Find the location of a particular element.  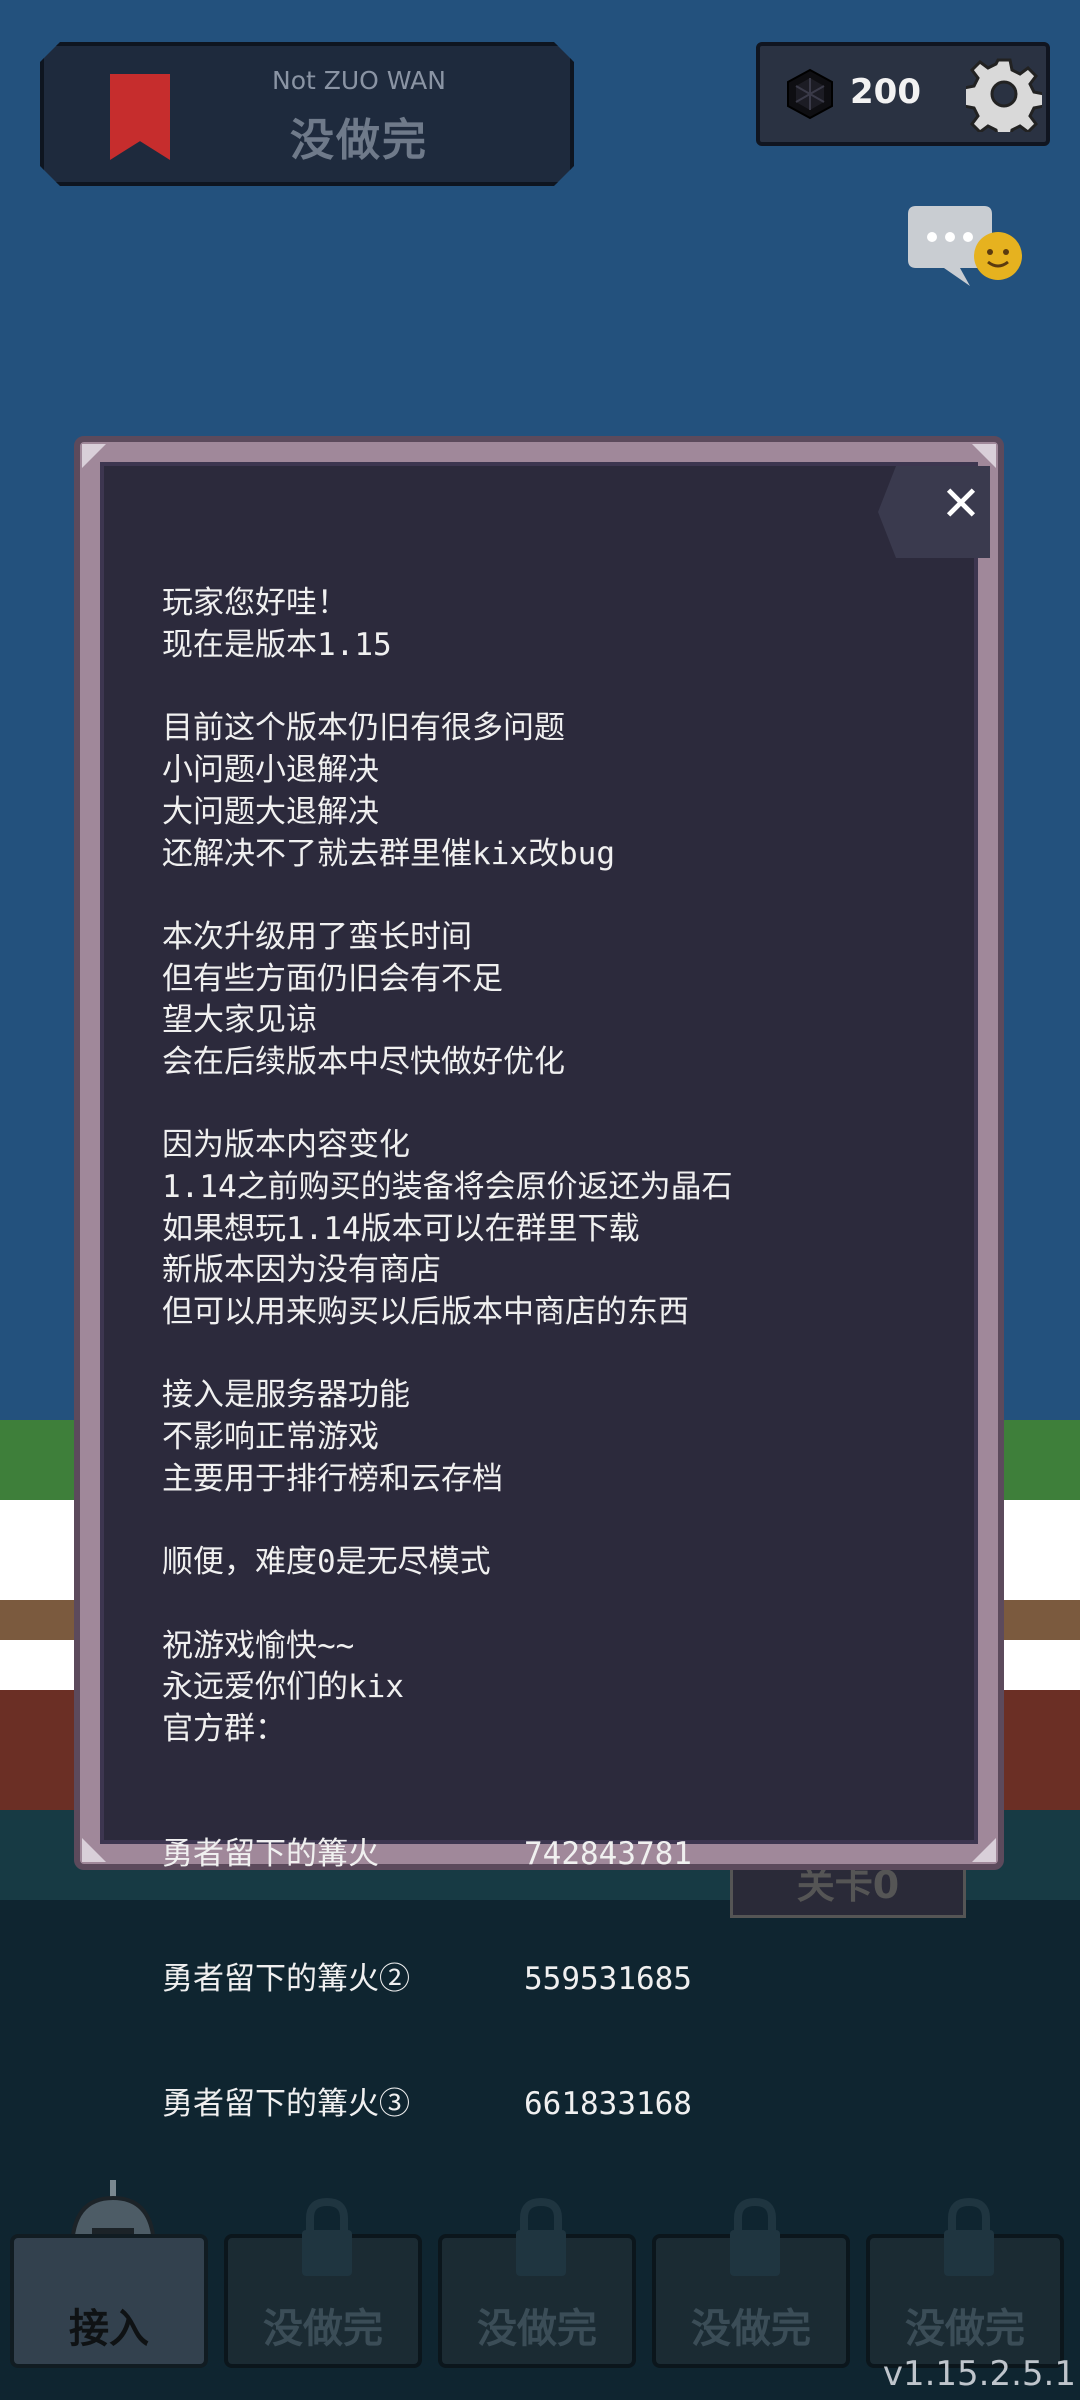

group-row: 勇者留下的篝火③ 661833168 is located at coordinates (562, 2105).